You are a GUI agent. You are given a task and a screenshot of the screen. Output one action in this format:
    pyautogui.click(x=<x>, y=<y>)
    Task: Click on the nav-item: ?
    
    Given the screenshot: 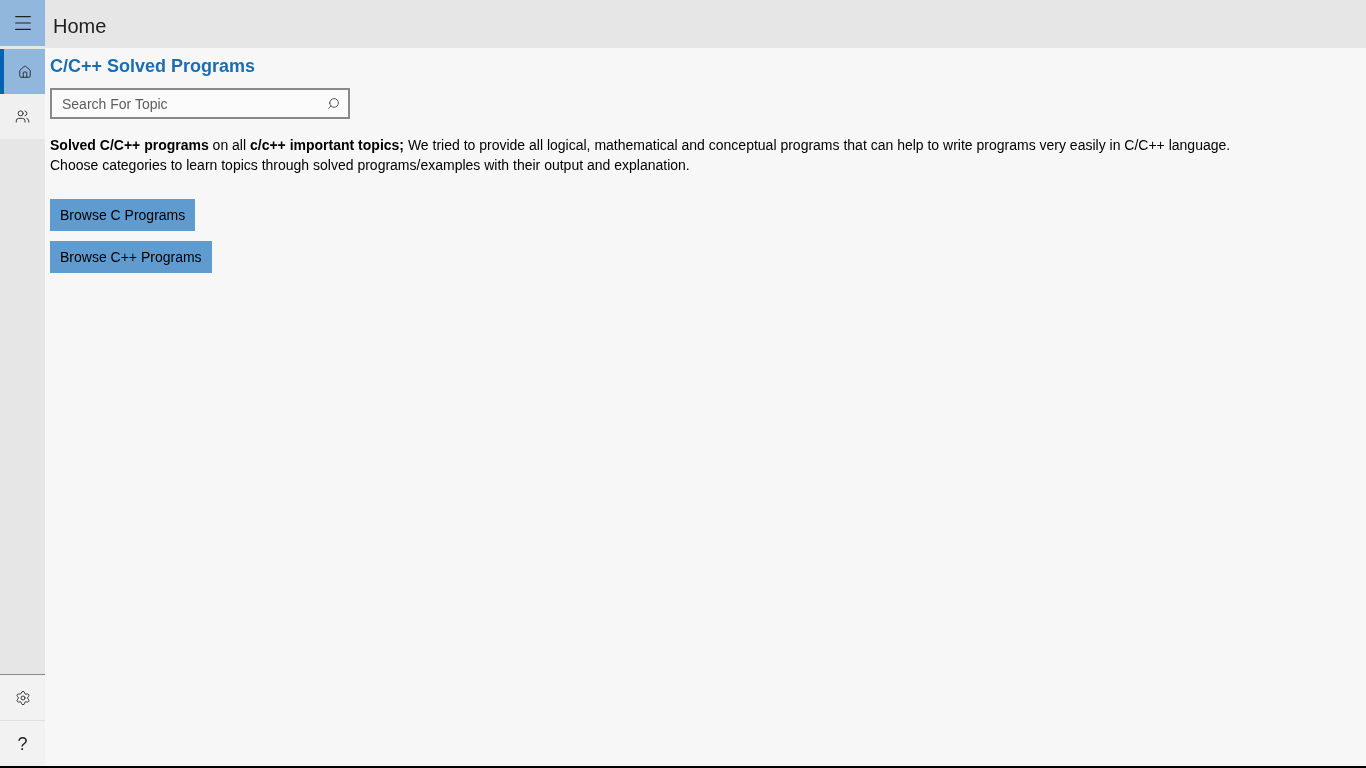 What is the action you would take?
    pyautogui.click(x=22, y=743)
    